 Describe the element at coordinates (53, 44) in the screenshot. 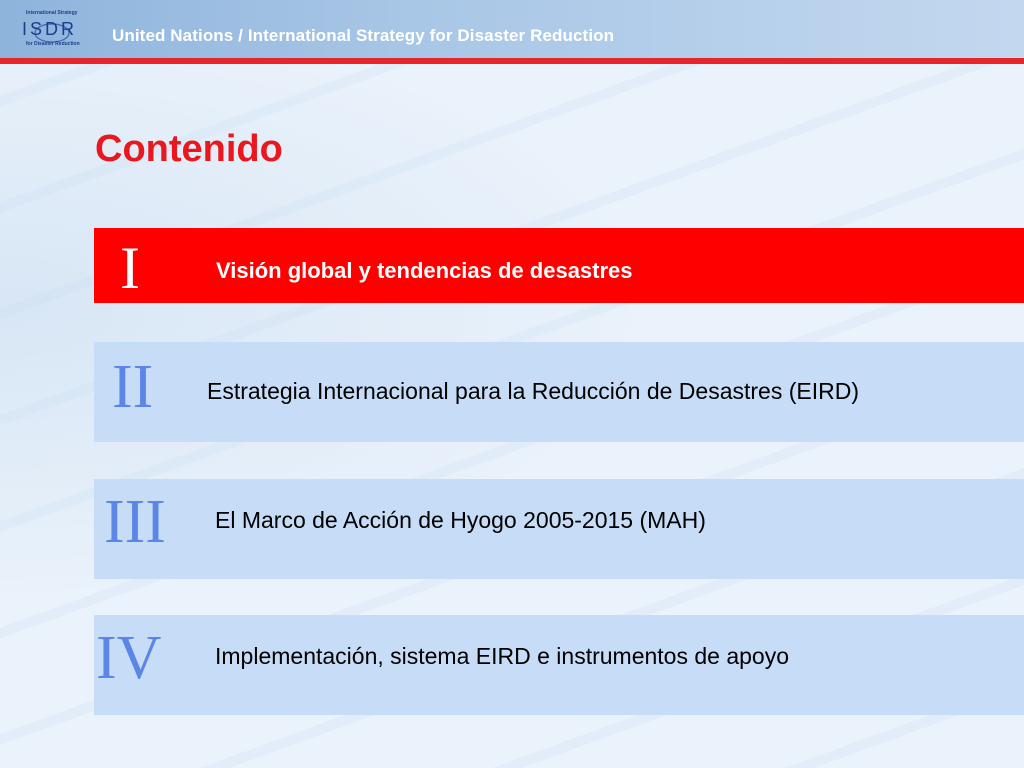

I see `logo-bottom-text: for Disaster Reduction` at that location.